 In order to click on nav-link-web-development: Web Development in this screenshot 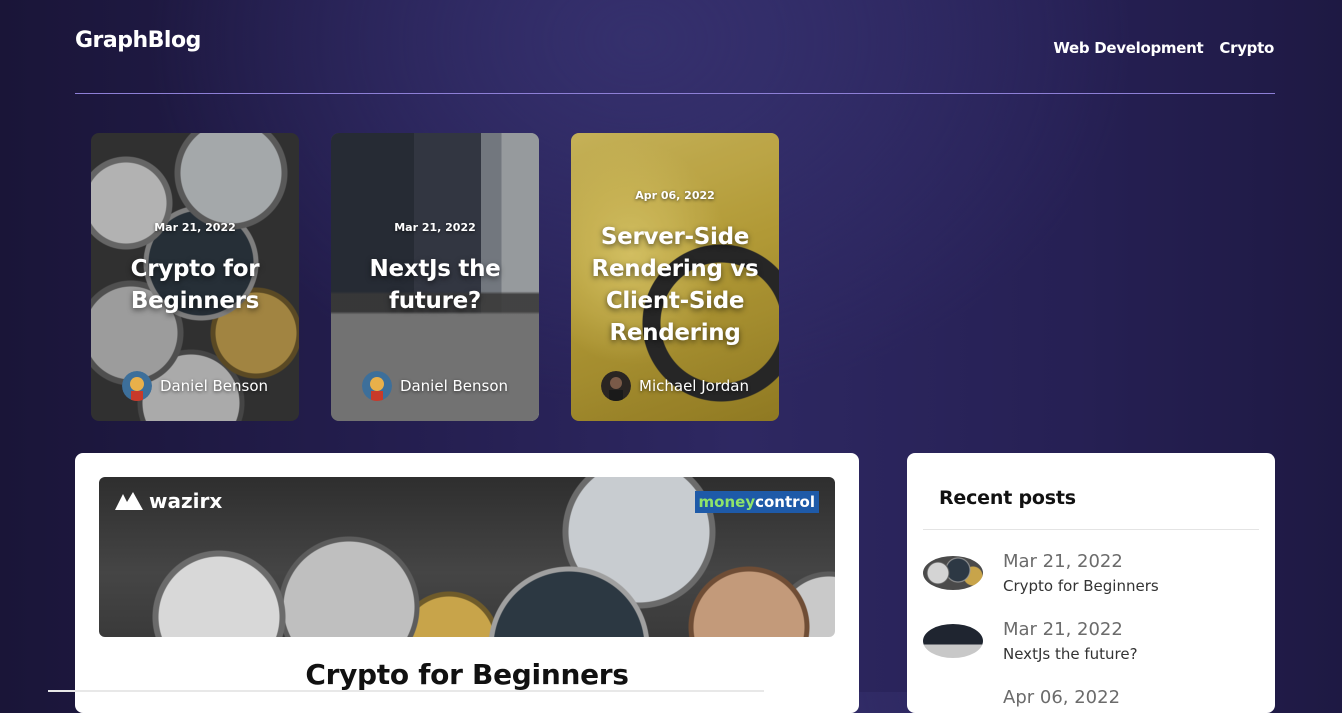, I will do `click(1128, 48)`.